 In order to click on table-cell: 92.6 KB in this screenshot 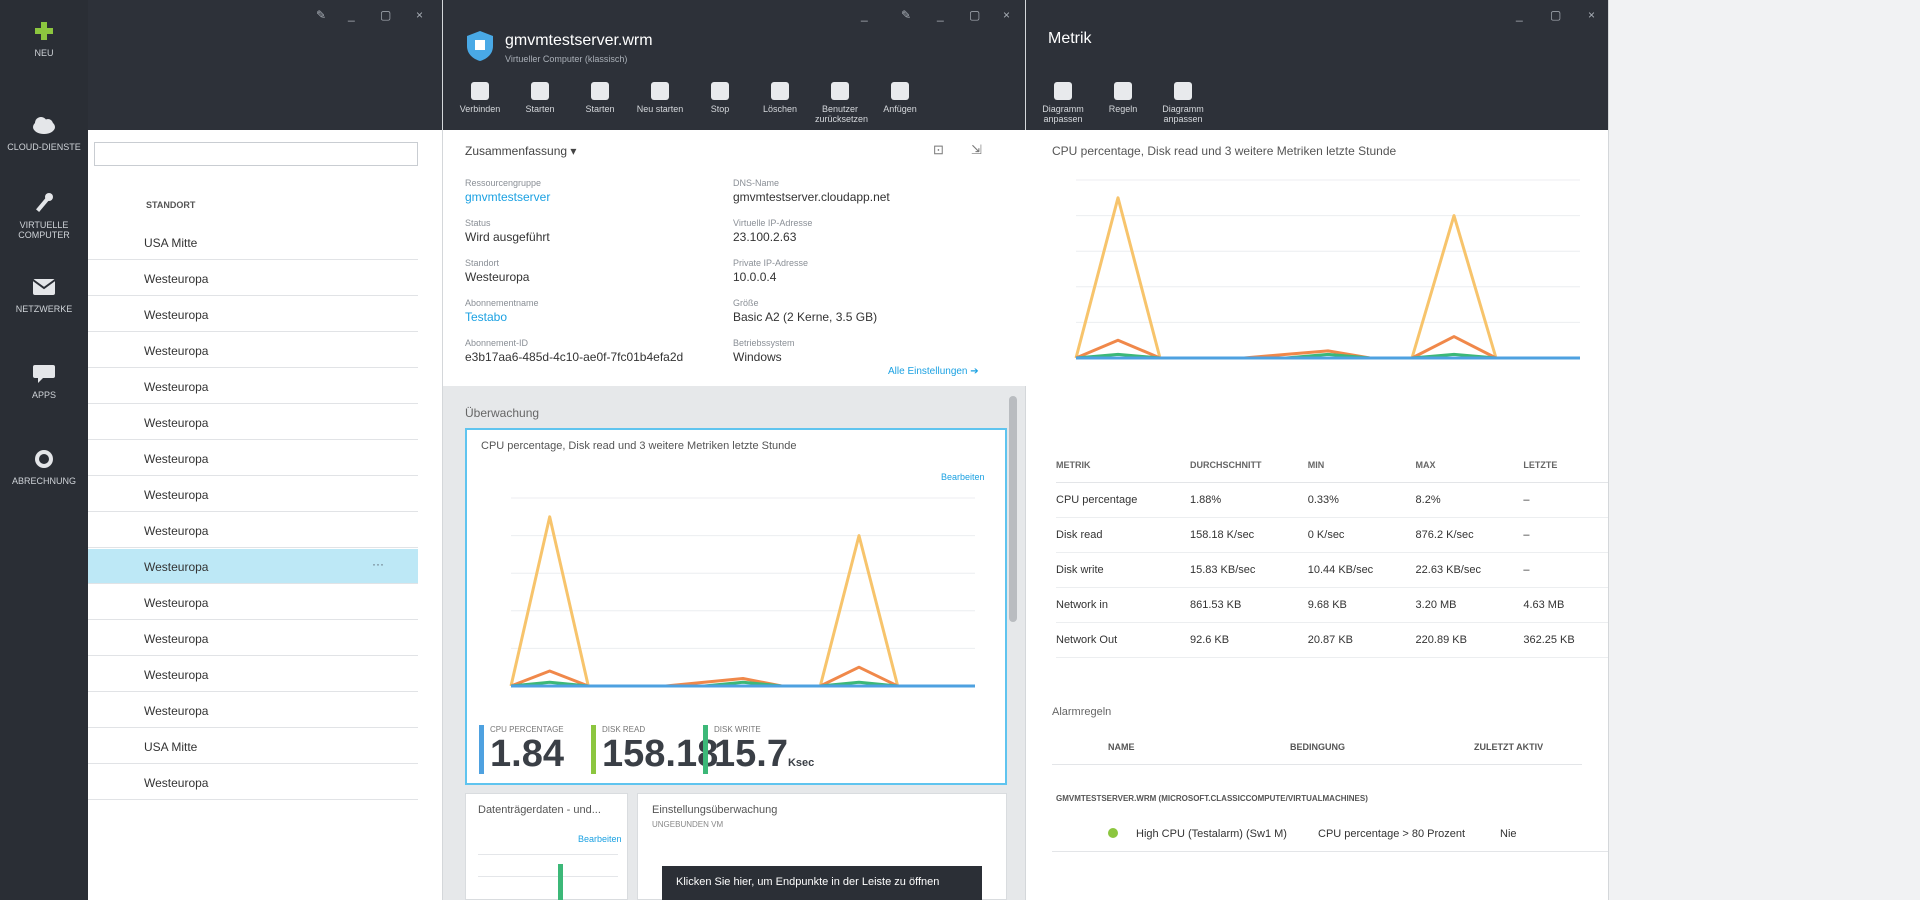, I will do `click(1248, 640)`.